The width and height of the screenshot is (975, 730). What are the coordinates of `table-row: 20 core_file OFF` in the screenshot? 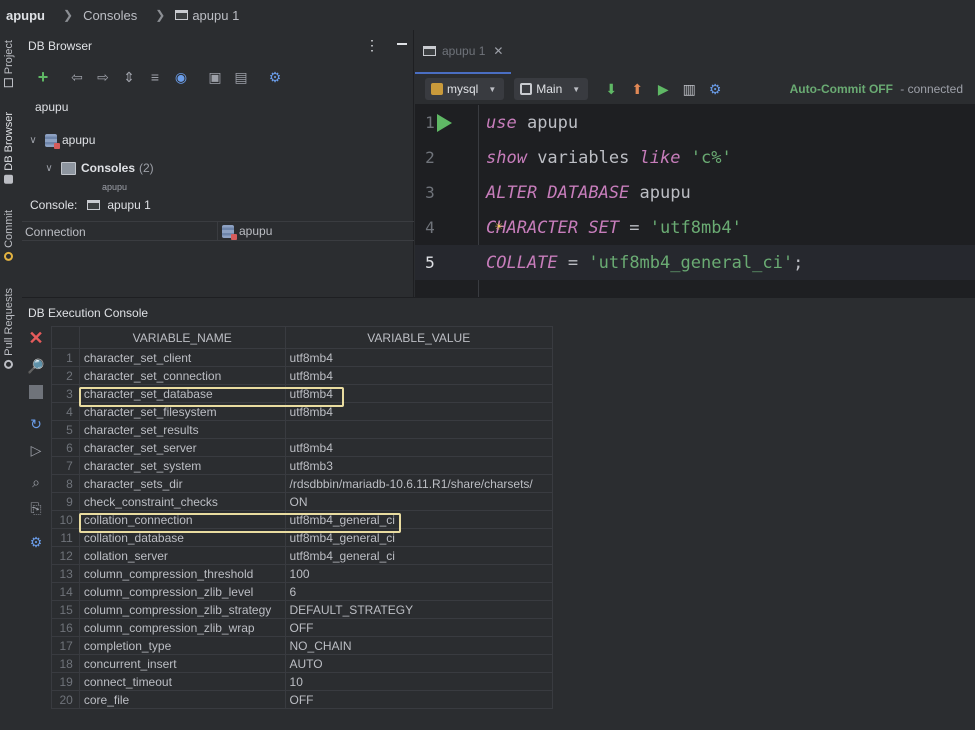 It's located at (302, 699).